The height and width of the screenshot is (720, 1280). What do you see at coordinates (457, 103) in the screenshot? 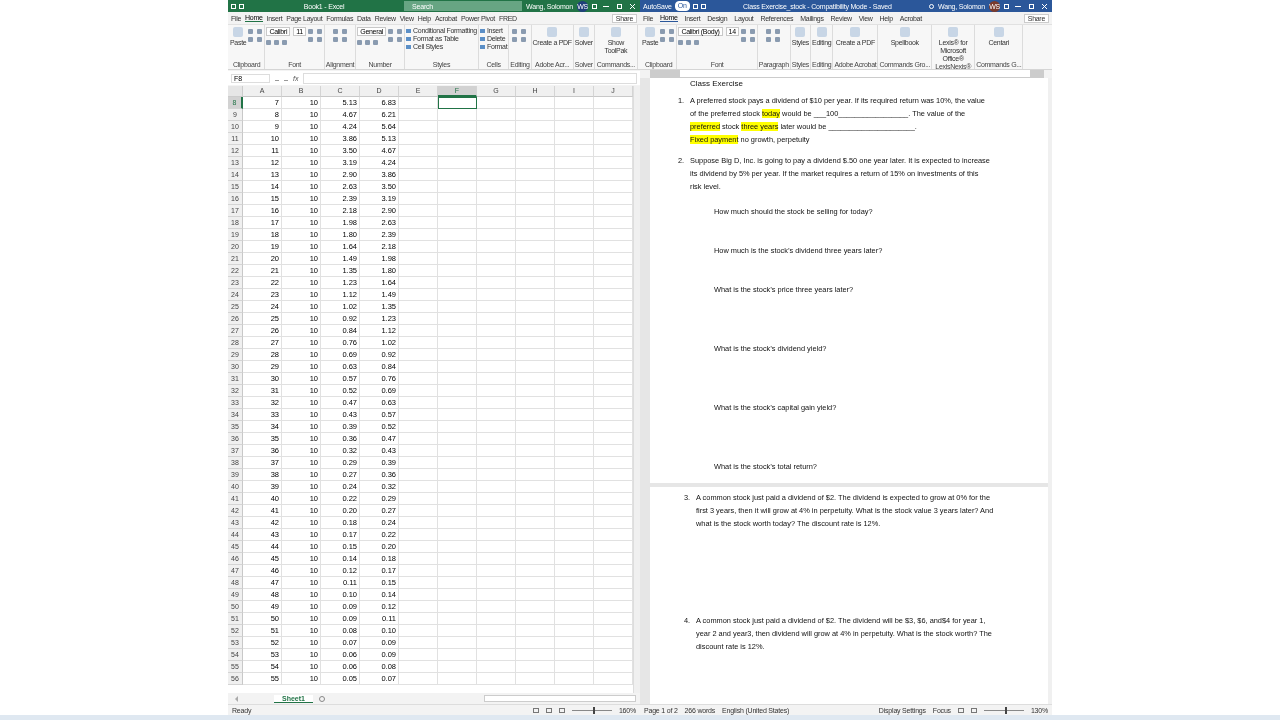
I see `selected-cell` at bounding box center [457, 103].